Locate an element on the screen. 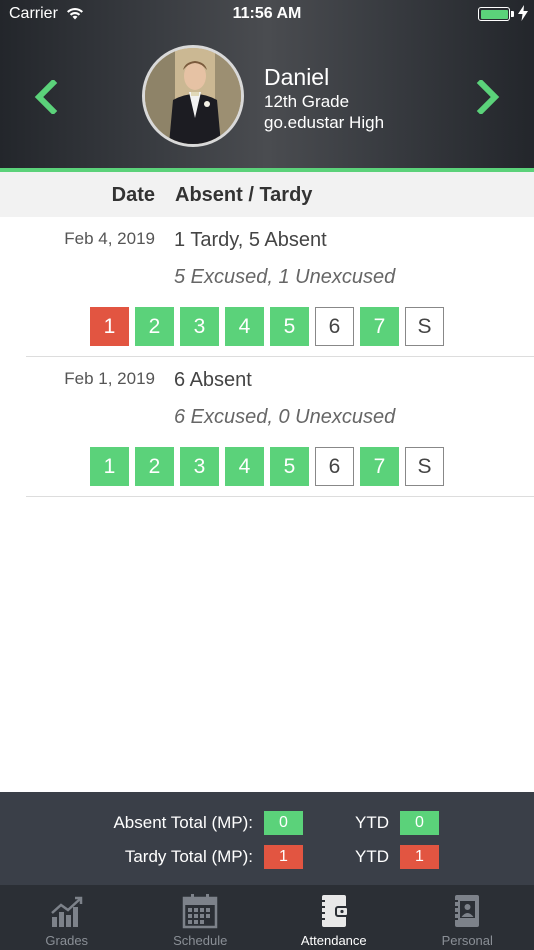  contact-book-icon is located at coordinates (467, 911).